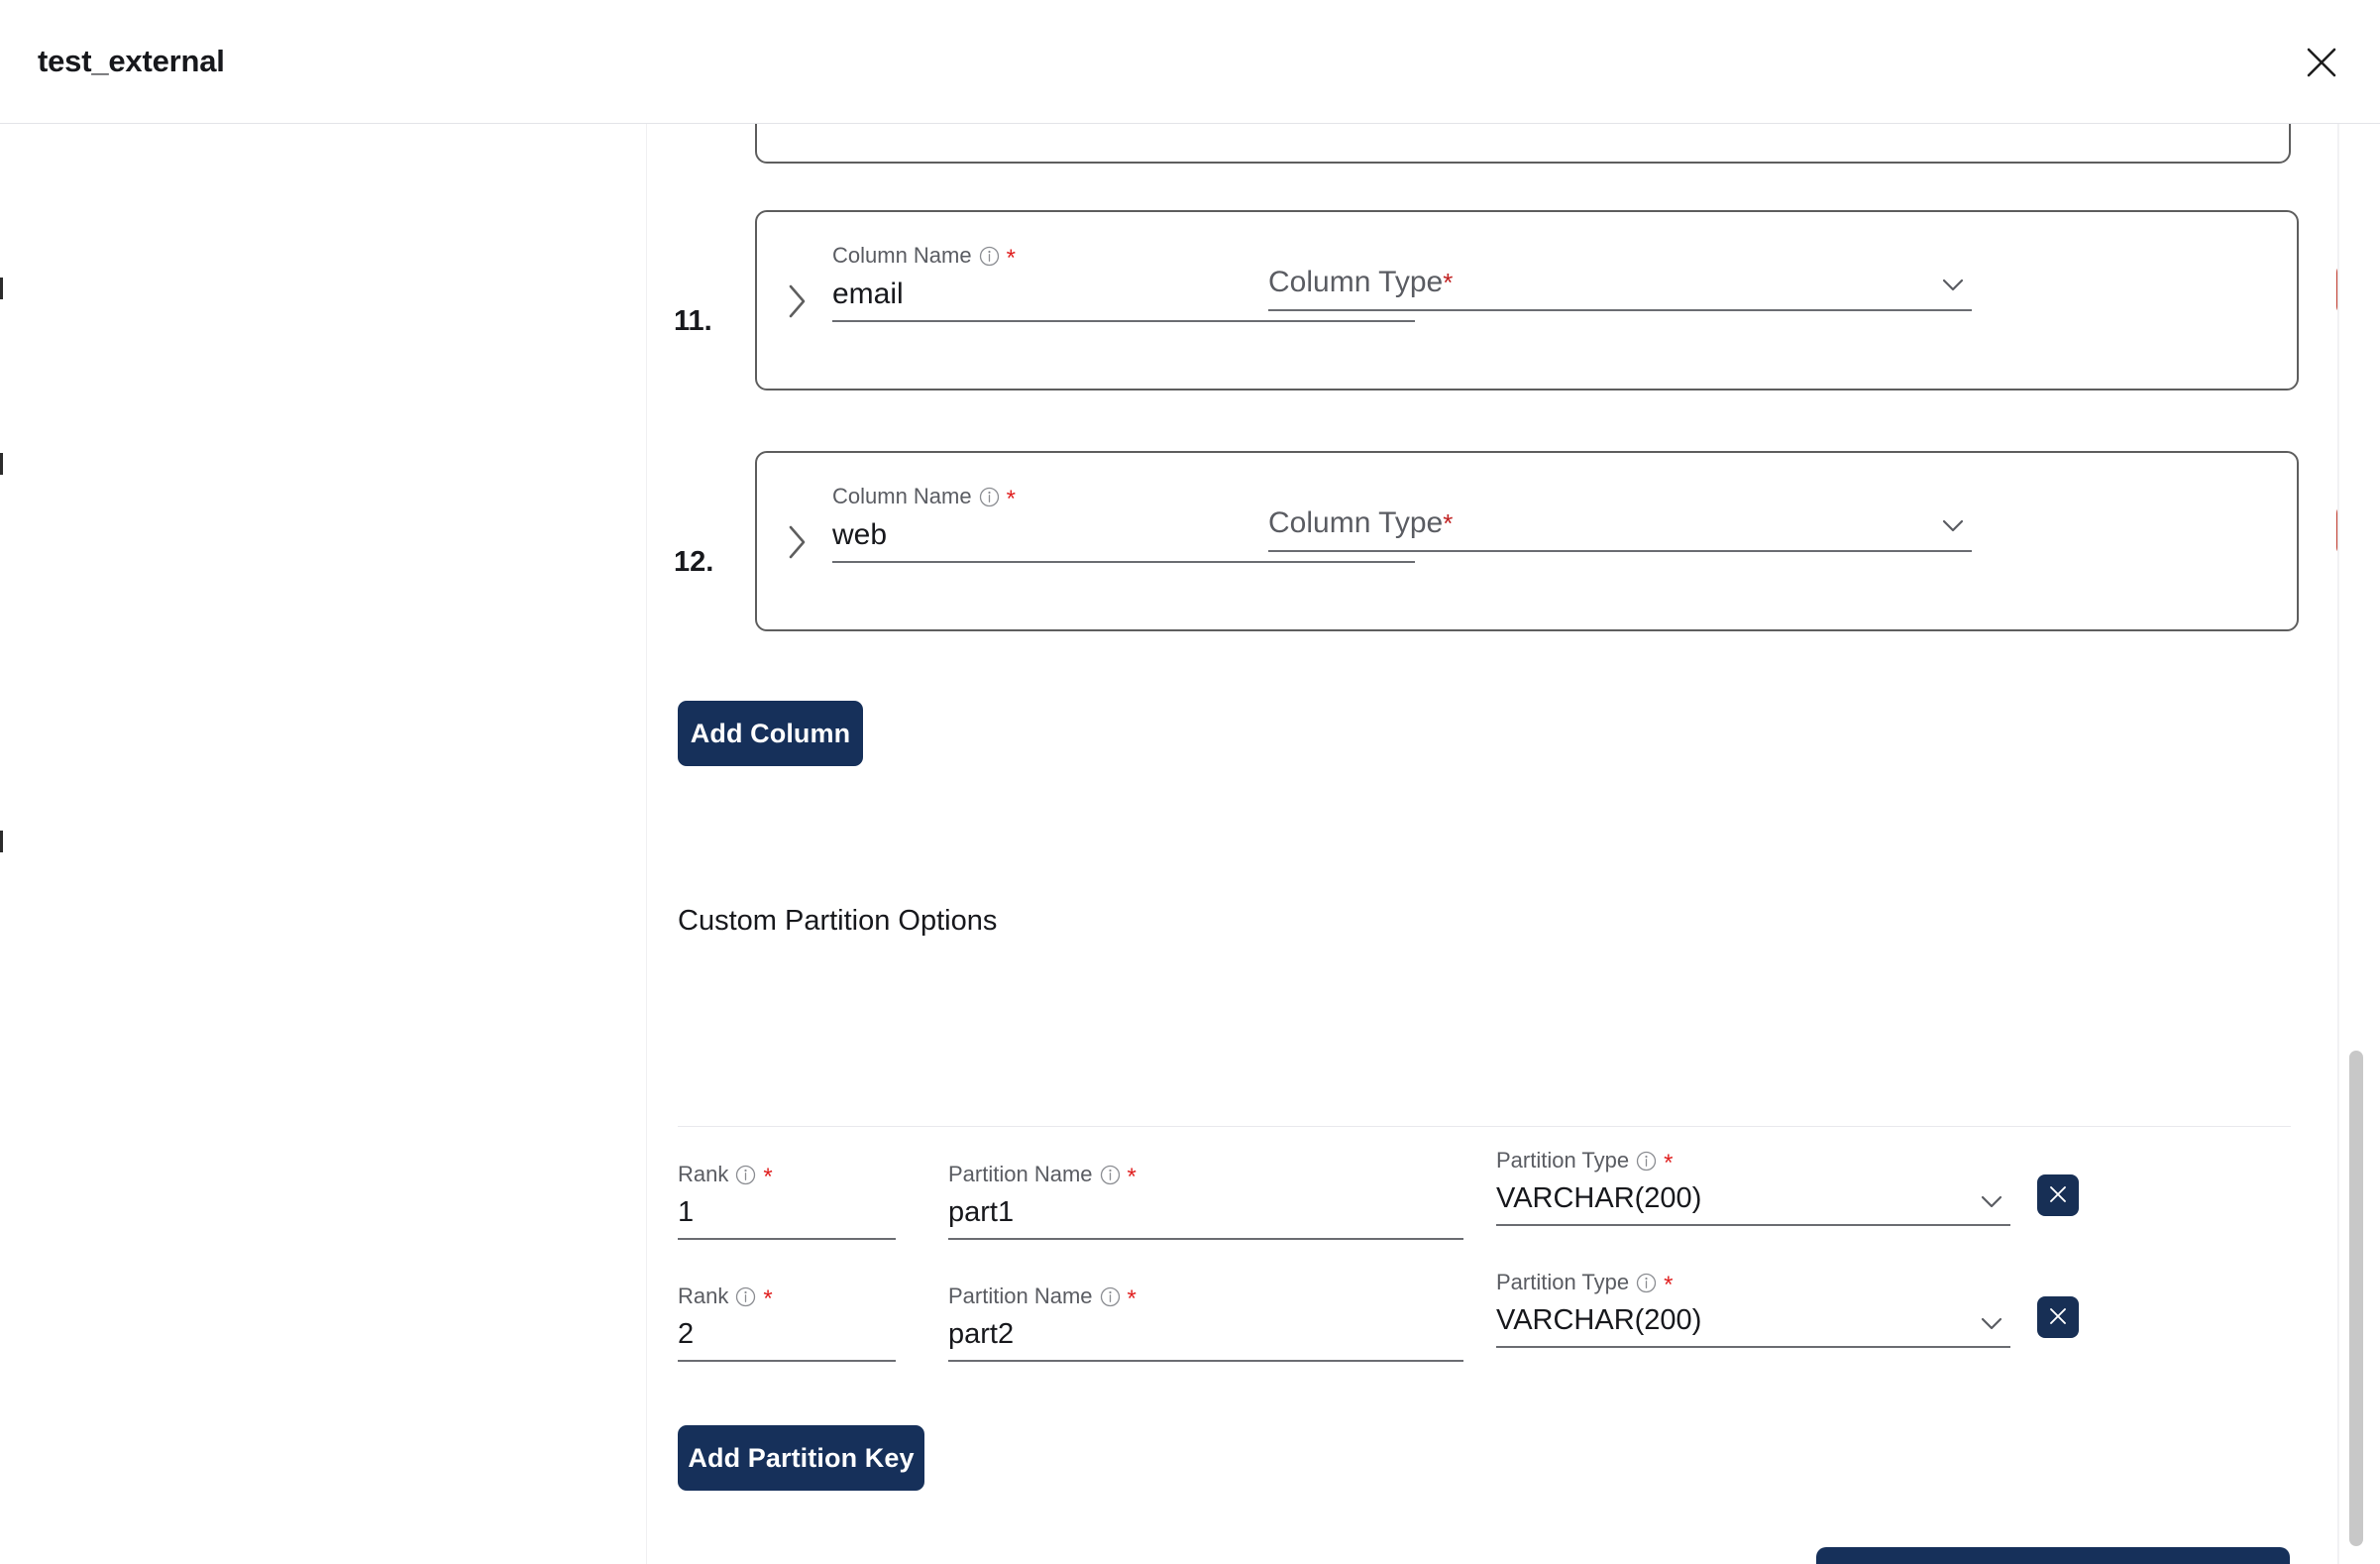 This screenshot has height=1564, width=2380. What do you see at coordinates (801, 1458) in the screenshot?
I see `add-partition-key-button: Add Partition Key` at bounding box center [801, 1458].